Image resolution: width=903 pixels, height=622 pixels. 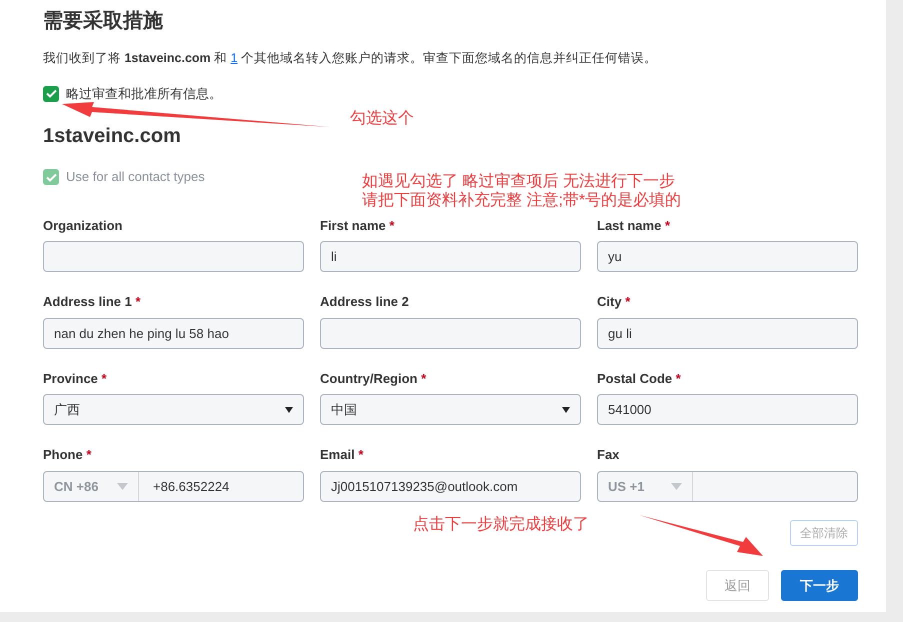 I want to click on phone-number: +86.6352224, so click(x=191, y=487).